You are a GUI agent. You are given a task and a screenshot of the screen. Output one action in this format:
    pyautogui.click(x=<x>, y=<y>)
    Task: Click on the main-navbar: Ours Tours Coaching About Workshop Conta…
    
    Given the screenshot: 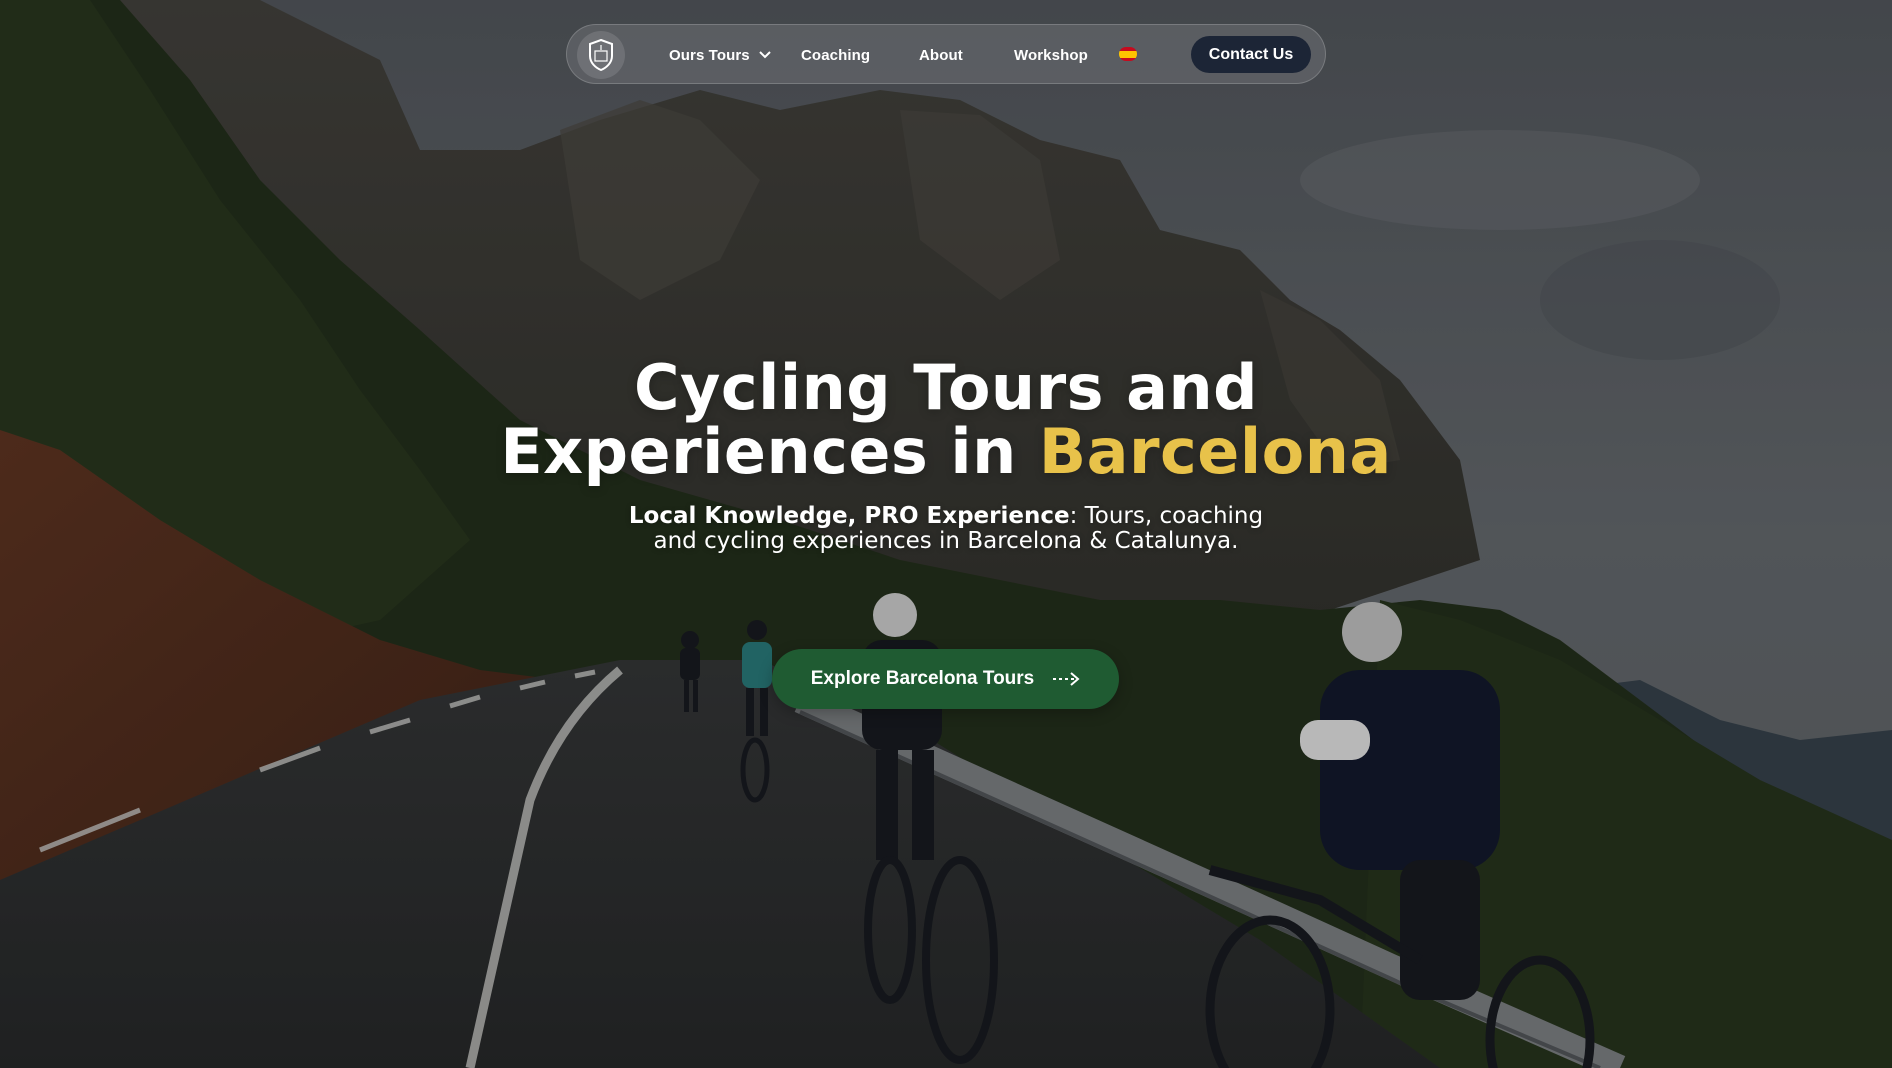 What is the action you would take?
    pyautogui.click(x=946, y=54)
    